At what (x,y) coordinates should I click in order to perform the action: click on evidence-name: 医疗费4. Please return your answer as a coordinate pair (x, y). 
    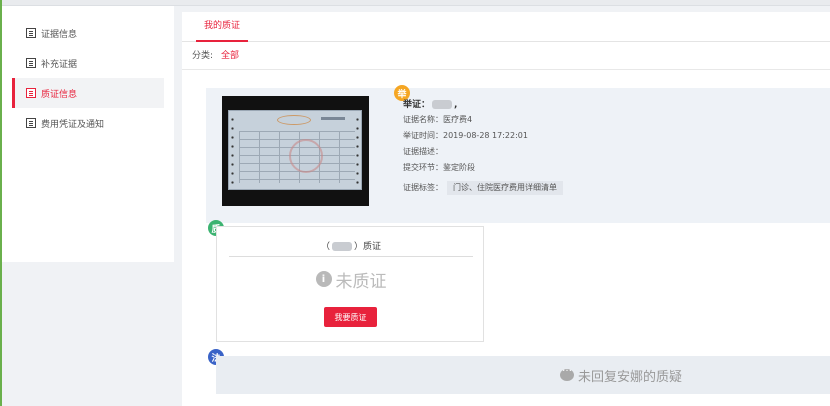
    Looking at the image, I should click on (458, 119).